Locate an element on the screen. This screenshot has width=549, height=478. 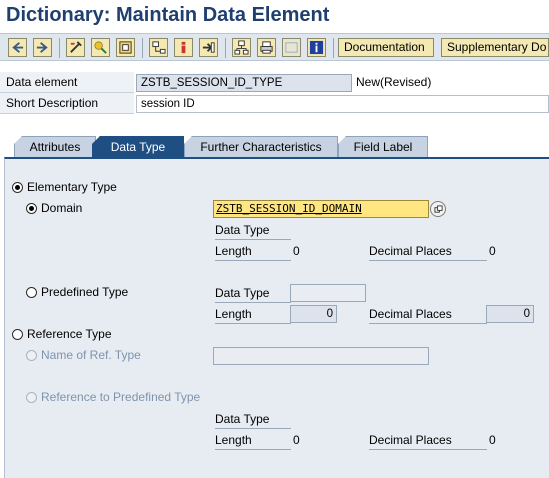
ref-to-predefined-radio is located at coordinates (31, 397).